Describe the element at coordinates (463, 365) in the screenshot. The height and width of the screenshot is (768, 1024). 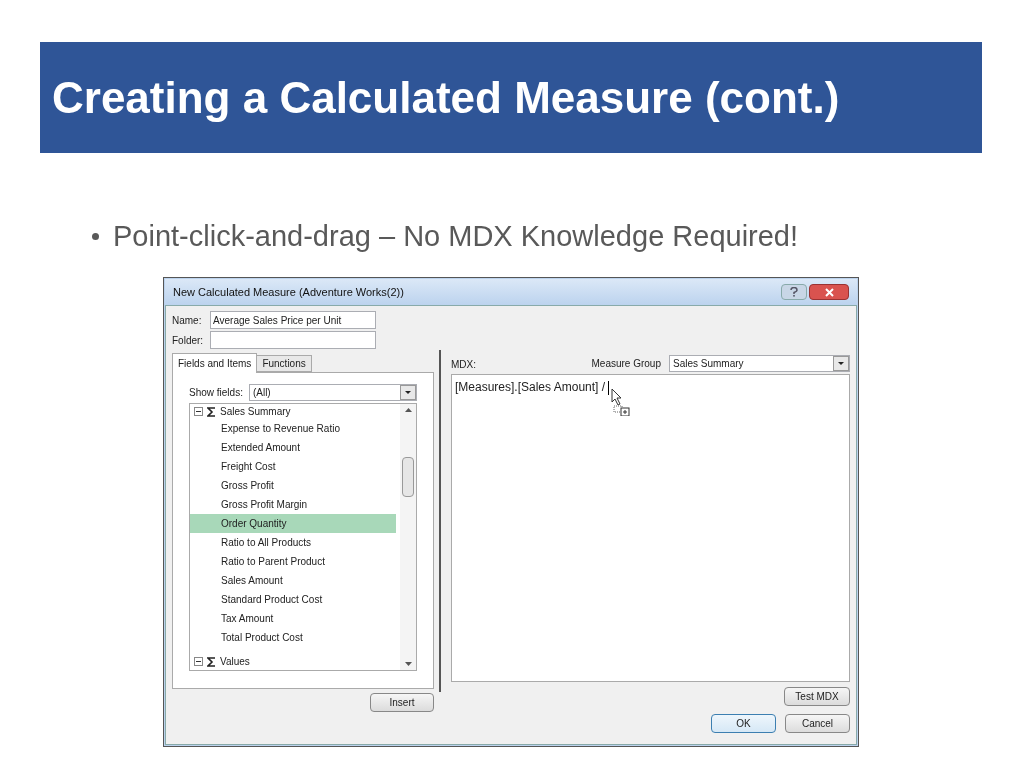
I see `mdx-label: MDX:` at that location.